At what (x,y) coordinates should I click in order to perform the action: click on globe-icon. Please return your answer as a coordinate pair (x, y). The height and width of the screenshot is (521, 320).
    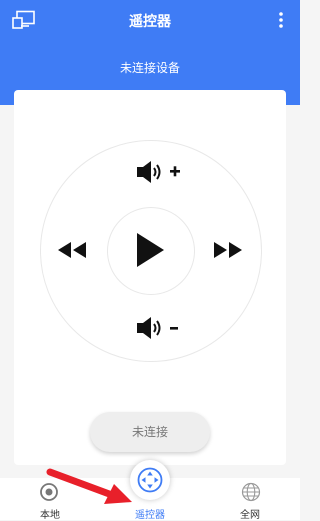
    Looking at the image, I should click on (251, 492).